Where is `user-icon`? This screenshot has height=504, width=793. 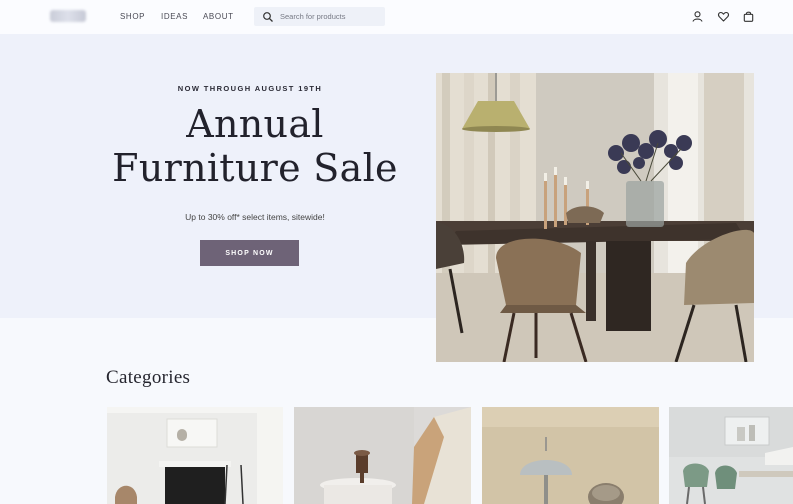
user-icon is located at coordinates (697, 16).